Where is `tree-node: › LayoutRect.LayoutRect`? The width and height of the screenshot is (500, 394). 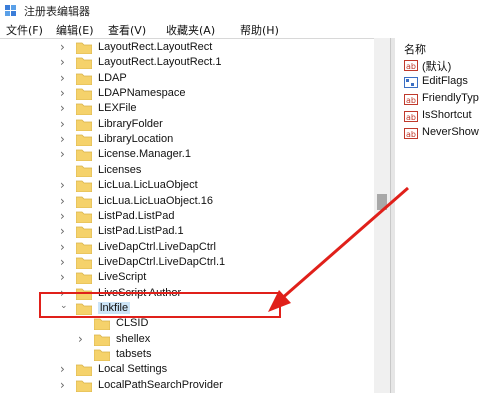
tree-node: › LayoutRect.LayoutRect is located at coordinates (187, 48).